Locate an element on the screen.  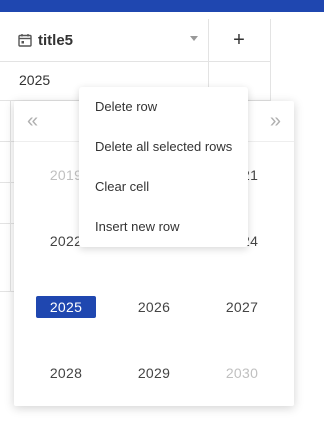
double-chevron-right-icon: » is located at coordinates (275, 121).